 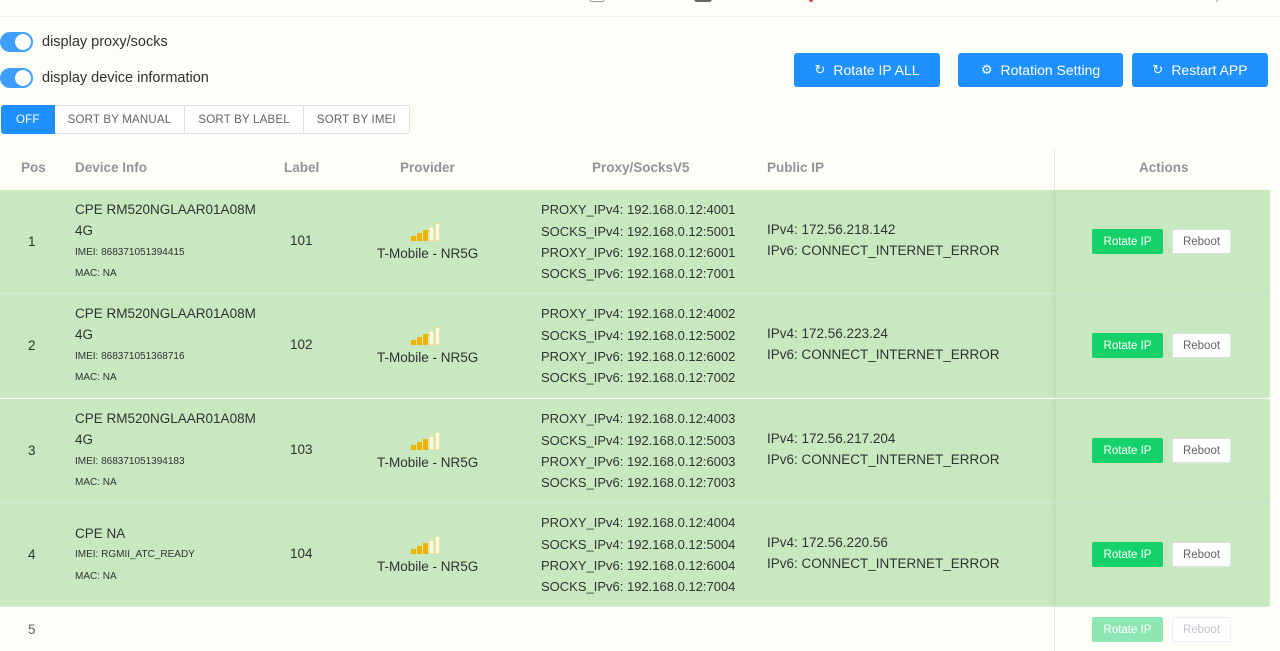 I want to click on proxy-line: PROXY_IPv4: 192.168.0.12:4004, so click(x=638, y=522).